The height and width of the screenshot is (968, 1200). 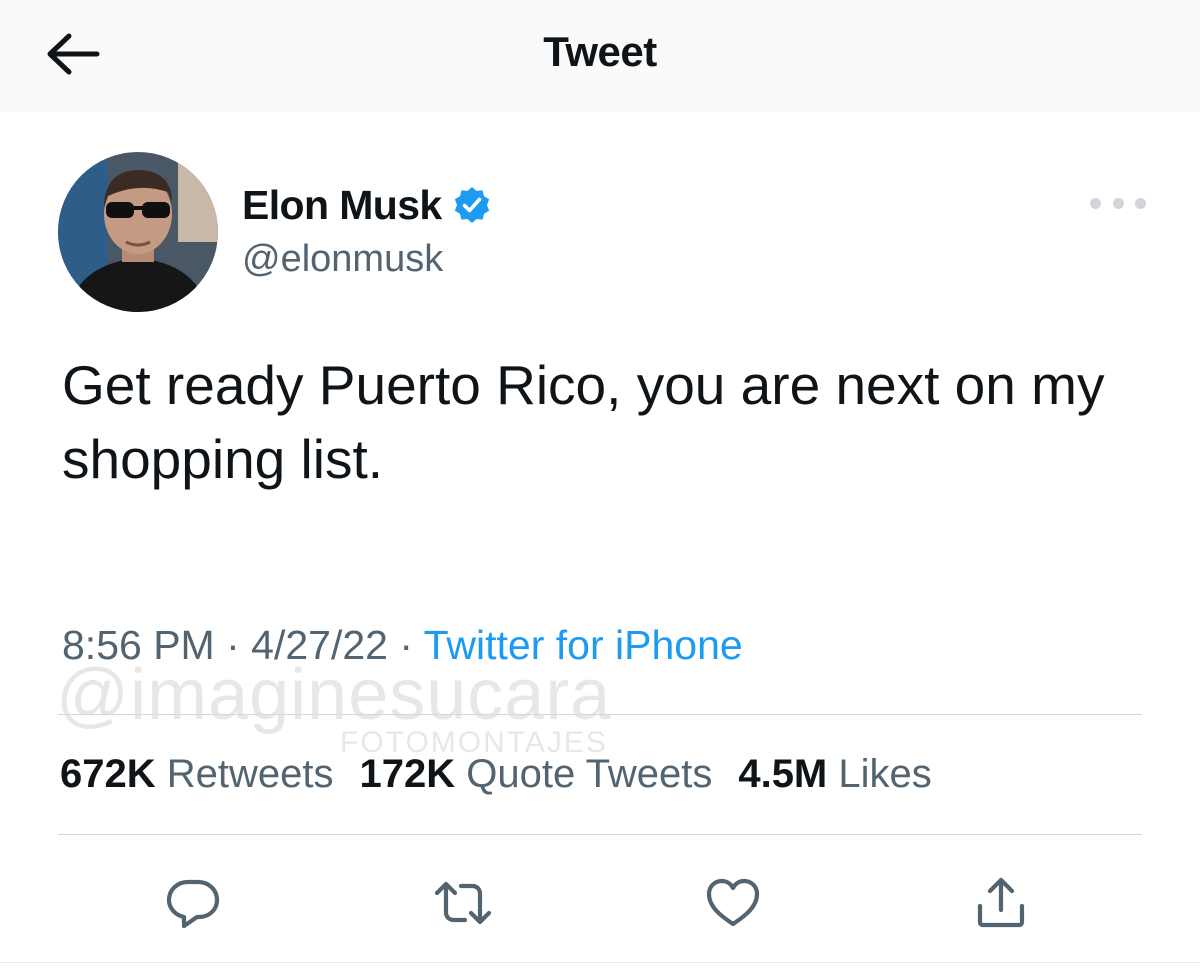 What do you see at coordinates (589, 774) in the screenshot?
I see `quotes-label: Quote Tweets` at bounding box center [589, 774].